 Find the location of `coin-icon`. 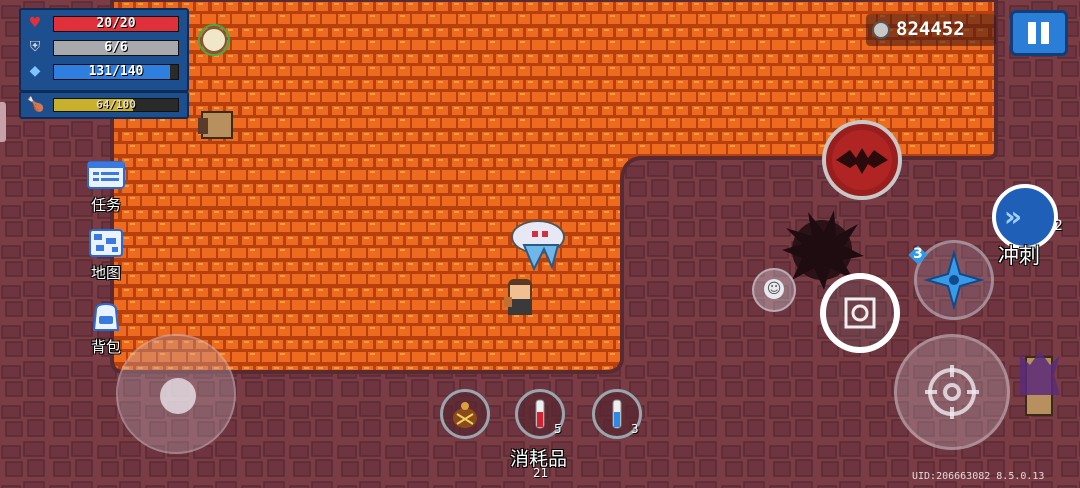

coin-icon is located at coordinates (881, 30).